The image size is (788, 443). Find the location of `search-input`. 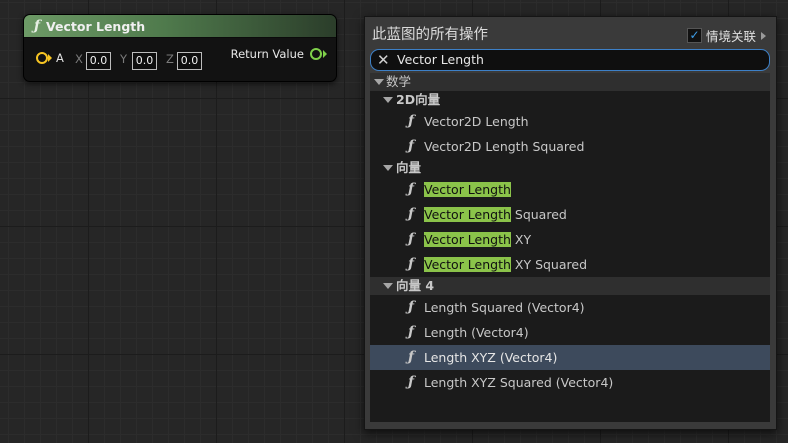

search-input is located at coordinates (577, 60).